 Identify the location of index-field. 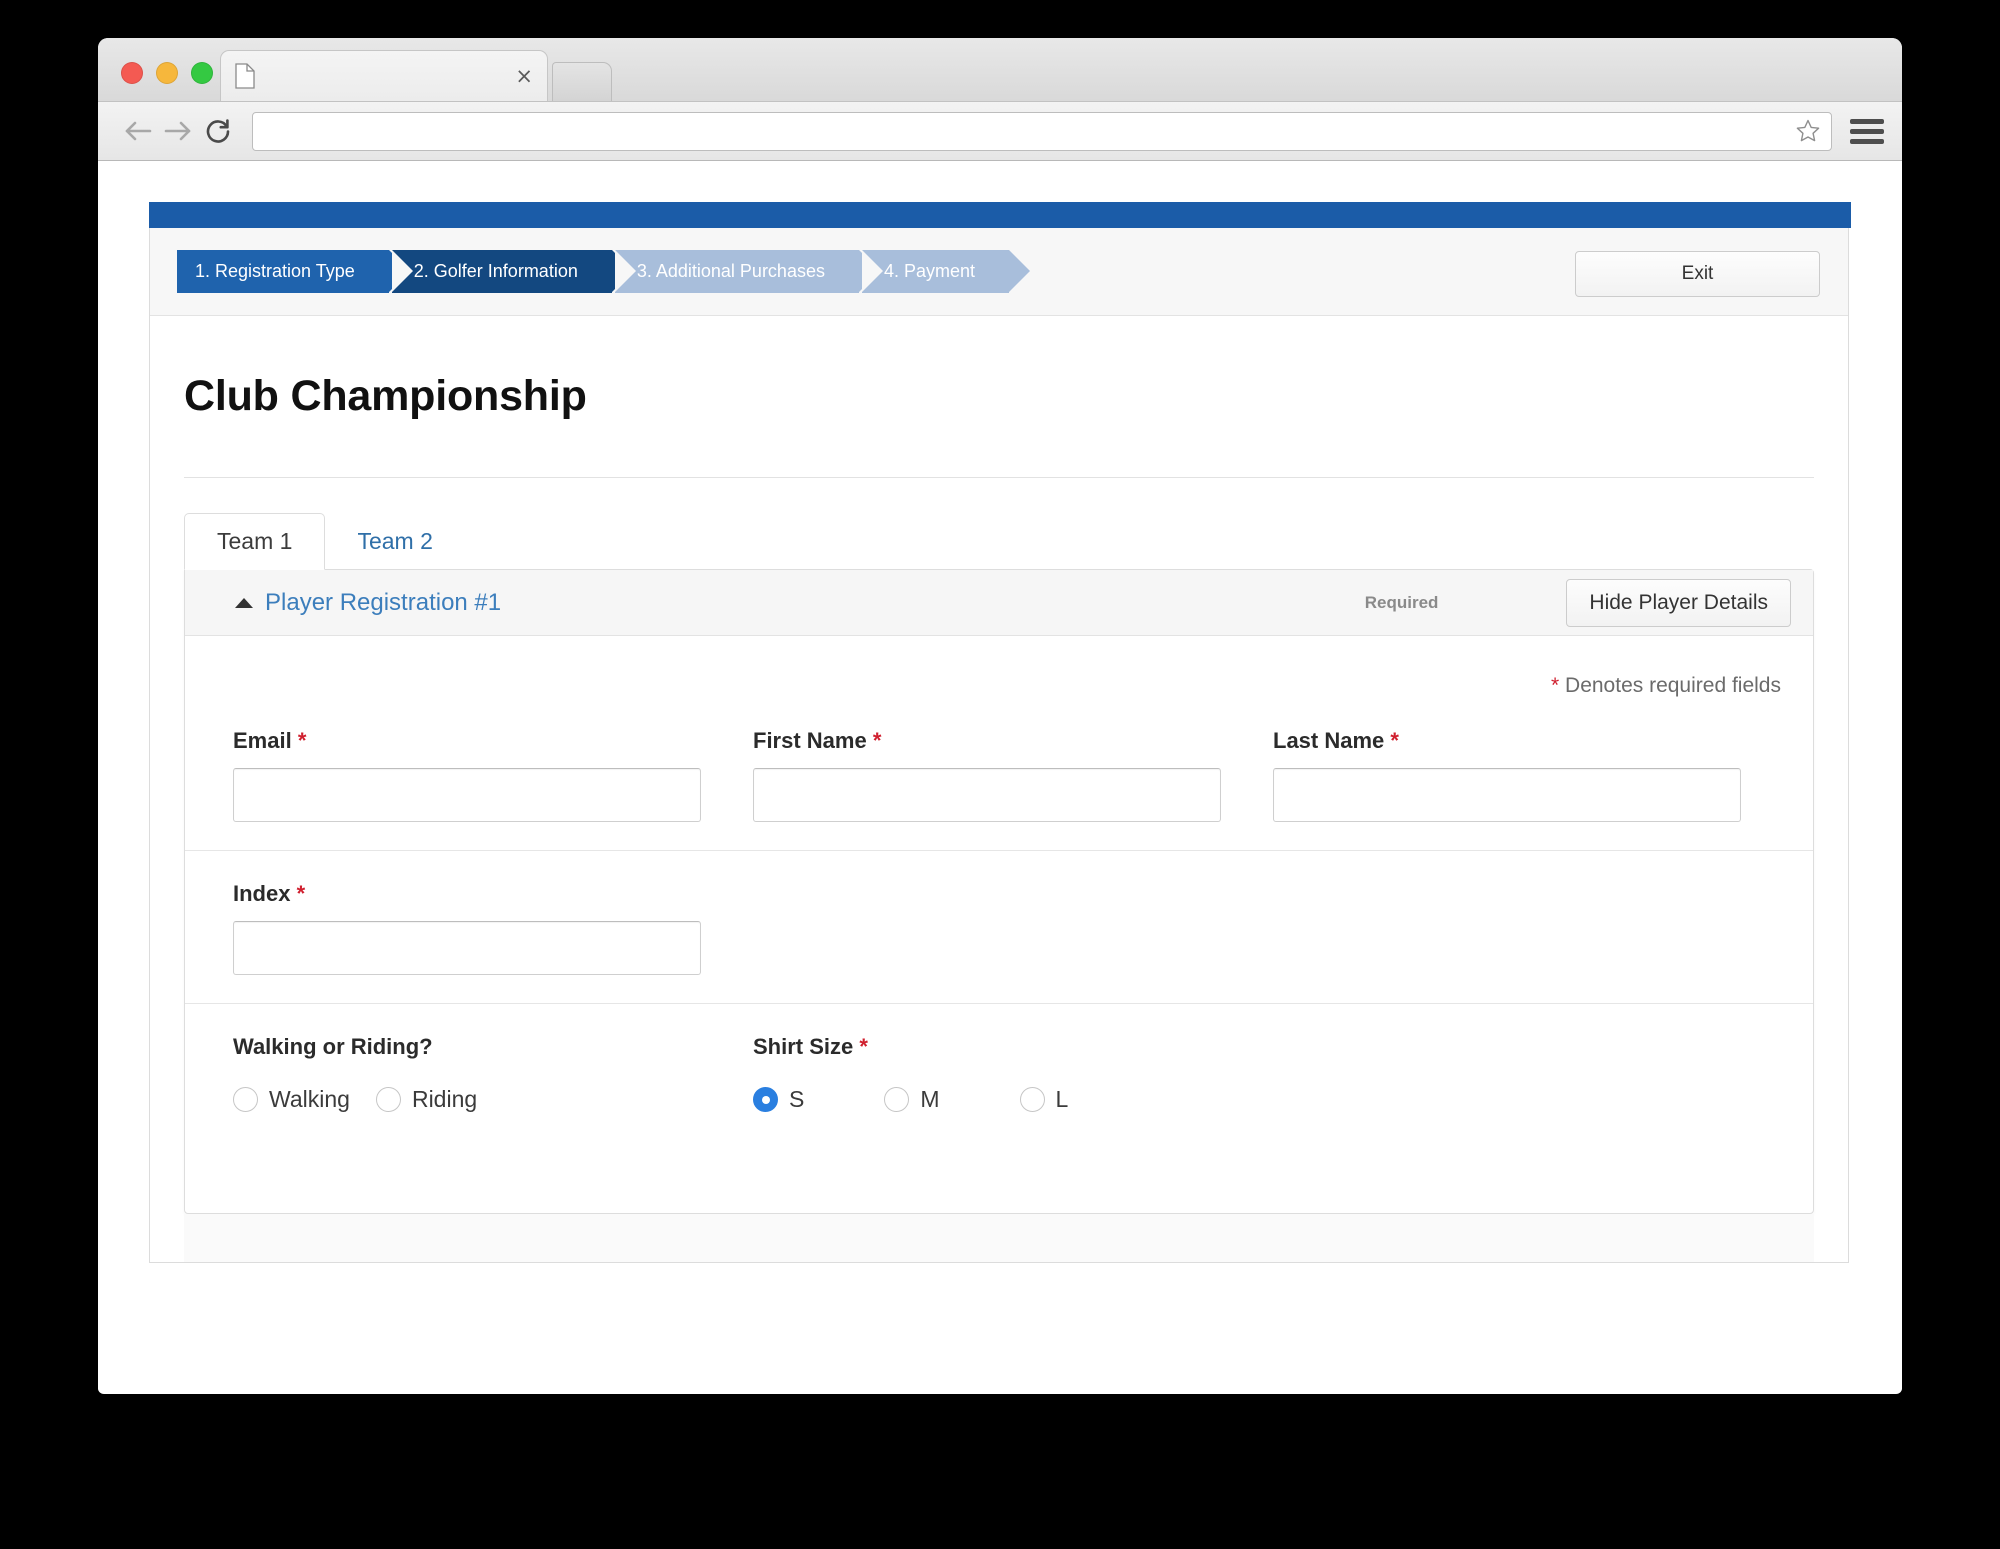
(467, 948).